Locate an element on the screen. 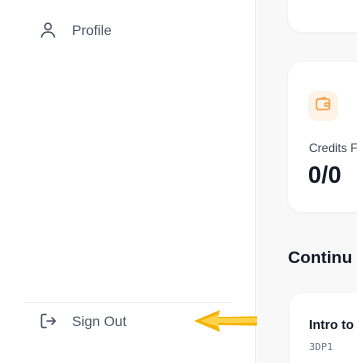  wallet-badge is located at coordinates (323, 106).